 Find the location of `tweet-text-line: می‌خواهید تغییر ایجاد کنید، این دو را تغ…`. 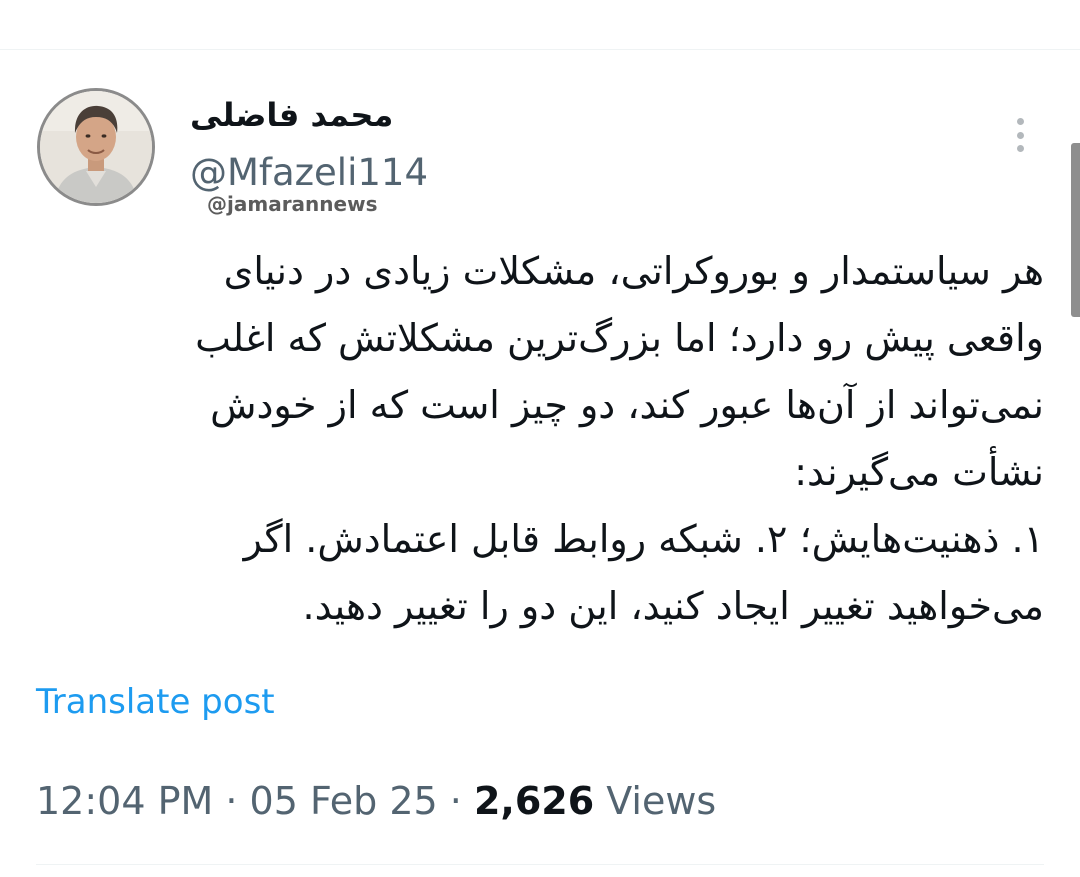

tweet-text-line: می‌خواهید تغییر ایجاد کنید، این دو را تغ… is located at coordinates (673, 606).